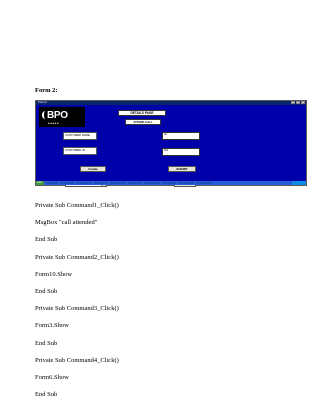 The height and width of the screenshot is (414, 320). What do you see at coordinates (46, 90) in the screenshot?
I see `section-heading: Form 2:` at bounding box center [46, 90].